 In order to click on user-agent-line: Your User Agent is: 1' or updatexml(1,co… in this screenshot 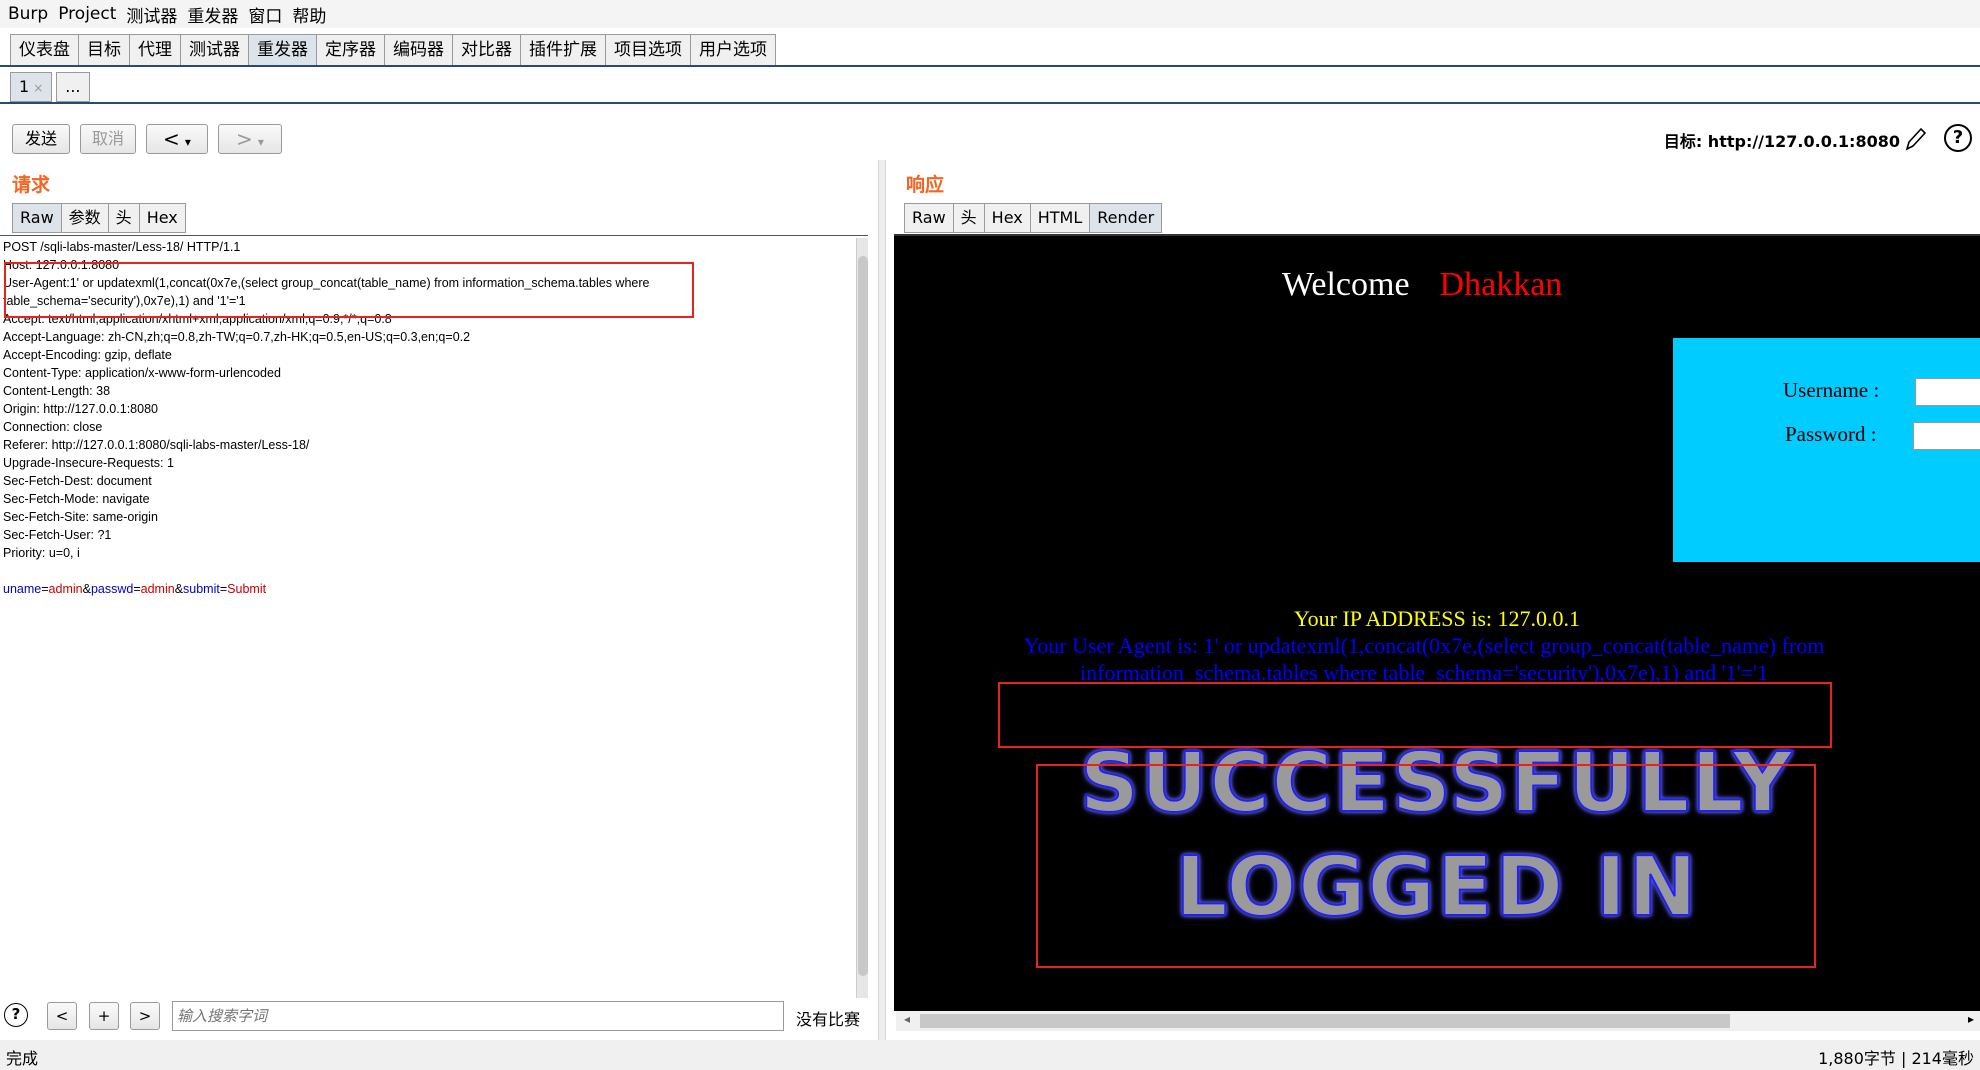, I will do `click(1424, 659)`.